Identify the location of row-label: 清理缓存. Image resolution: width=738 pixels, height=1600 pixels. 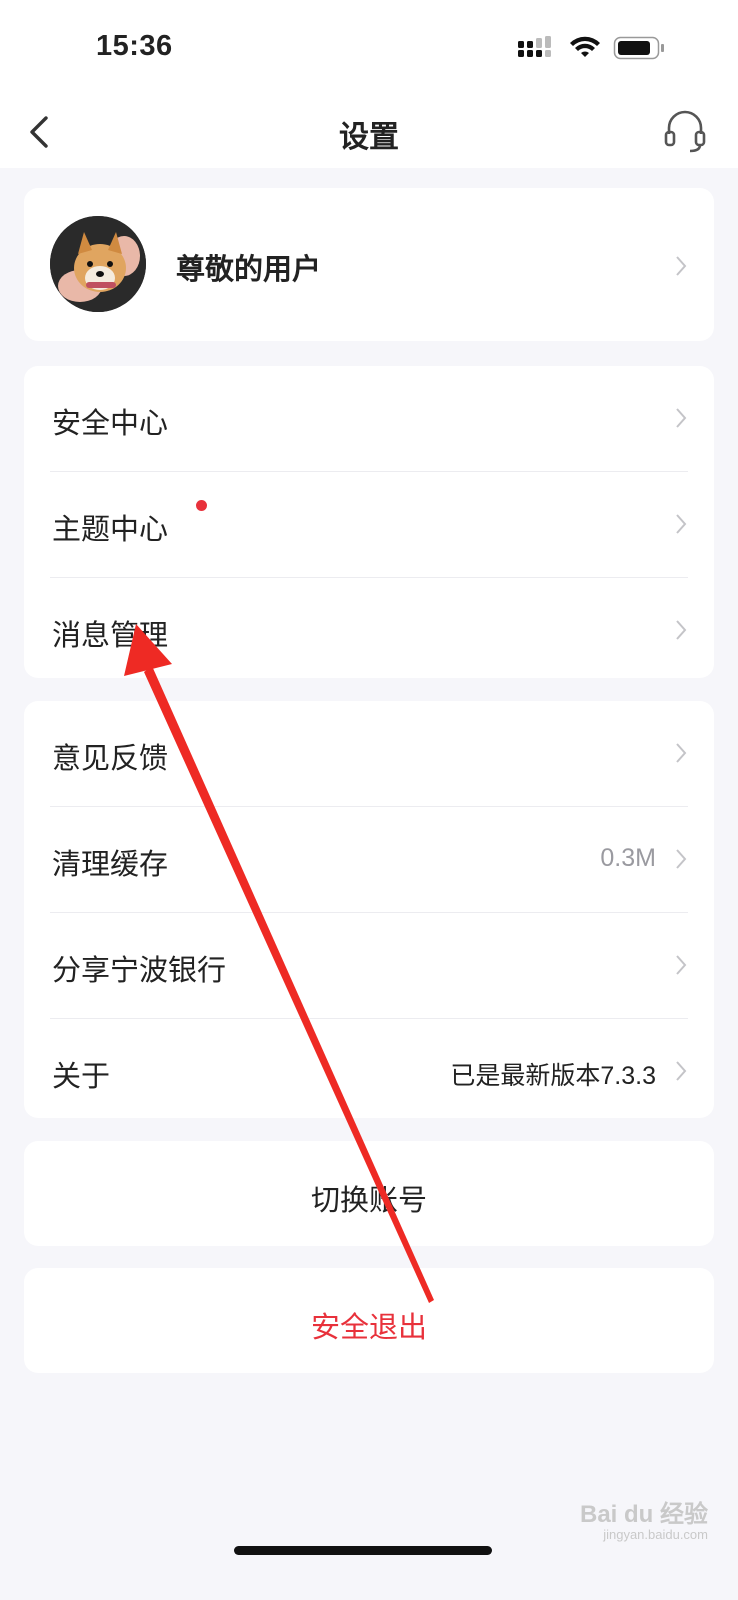
(110, 864).